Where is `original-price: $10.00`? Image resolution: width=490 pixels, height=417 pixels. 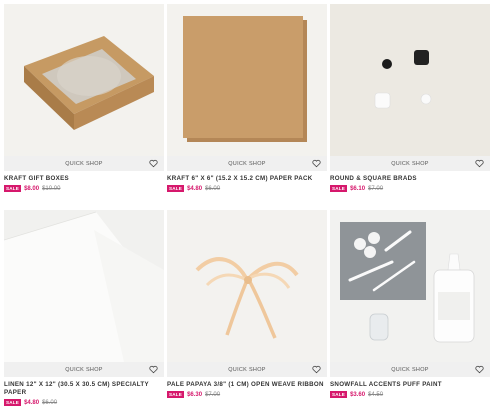
original-price: $10.00 is located at coordinates (51, 188).